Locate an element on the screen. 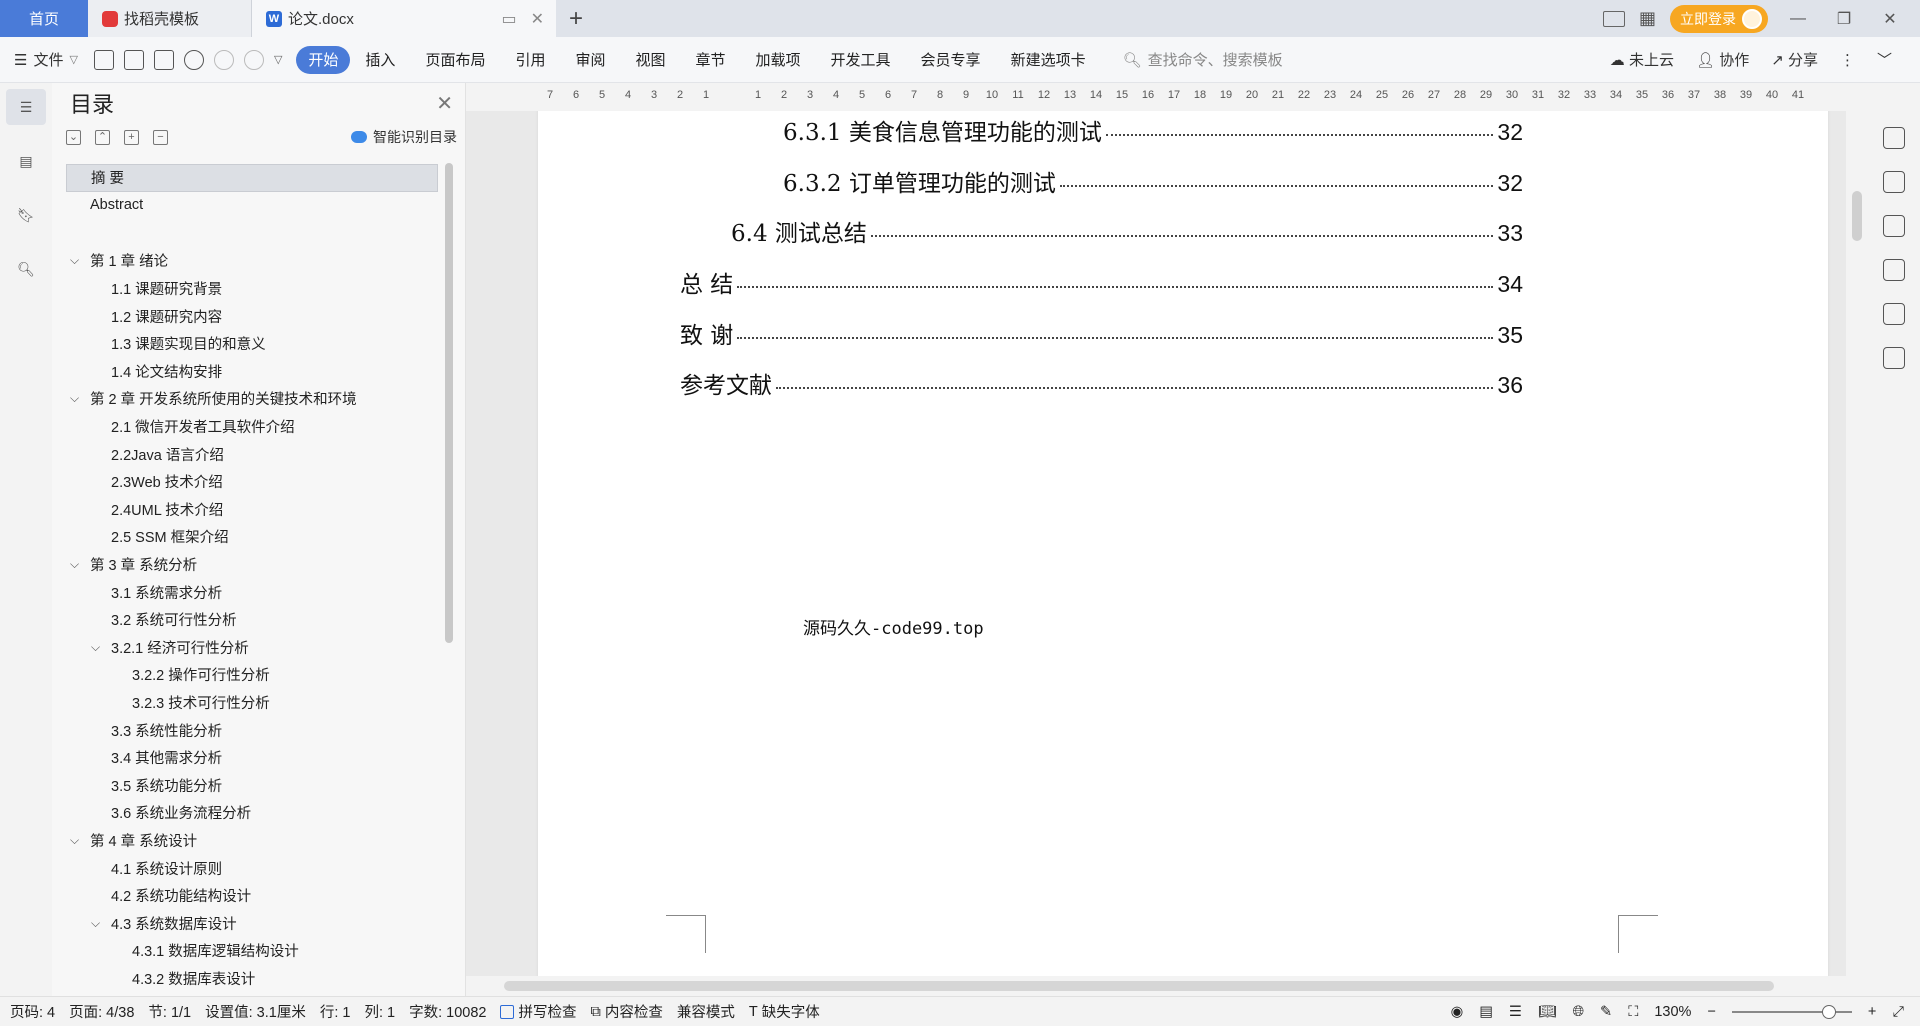  toc-item: 3.4 其他需求分析 is located at coordinates (252, 758).